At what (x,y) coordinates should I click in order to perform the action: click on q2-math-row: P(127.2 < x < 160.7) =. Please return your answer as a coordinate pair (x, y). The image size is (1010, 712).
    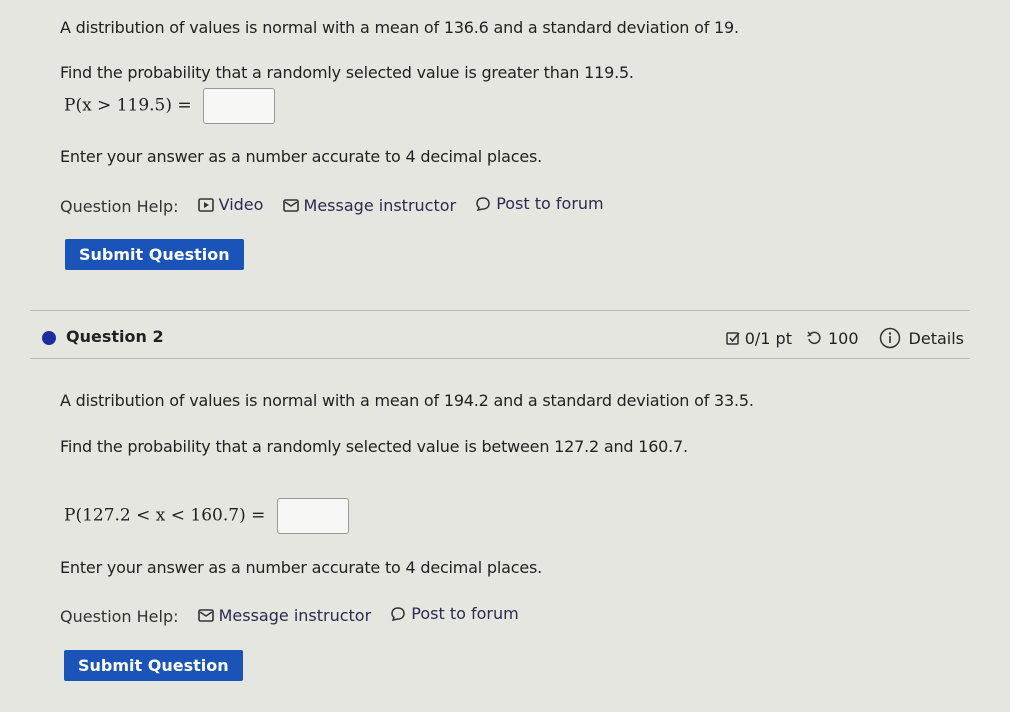
    Looking at the image, I should click on (206, 516).